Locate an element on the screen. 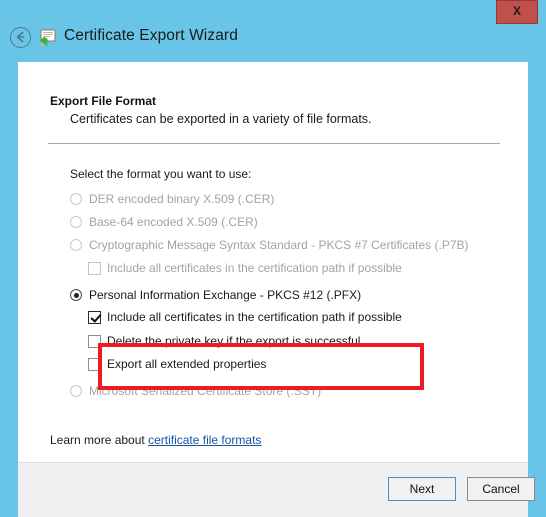  next-button: Next is located at coordinates (422, 489).